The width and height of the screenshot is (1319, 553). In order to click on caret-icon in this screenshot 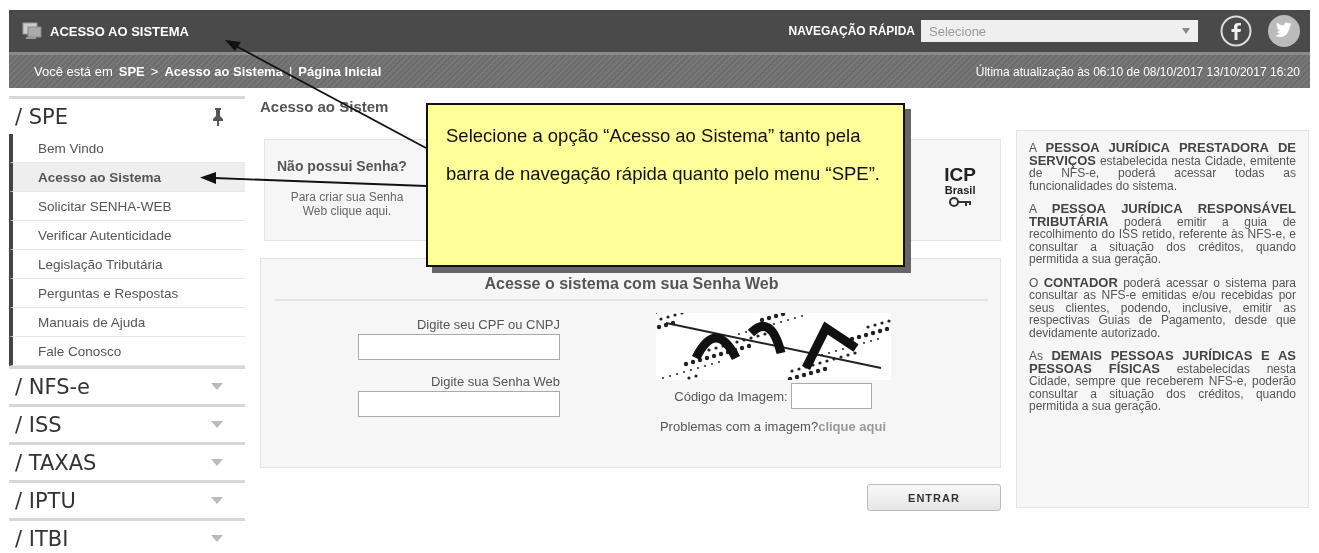, I will do `click(1186, 31)`.